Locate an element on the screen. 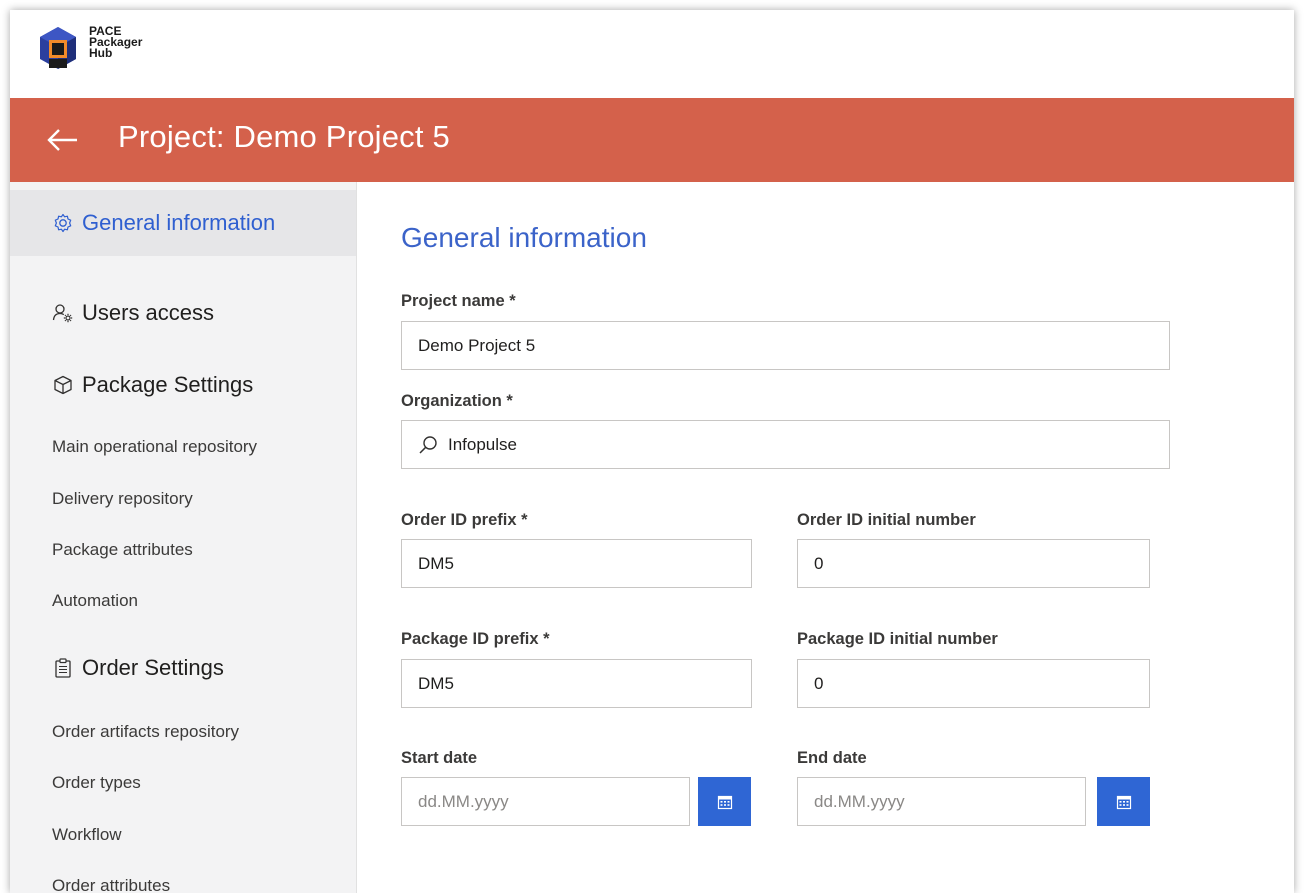 Image resolution: width=1304 pixels, height=893 pixels. arrow-left-icon is located at coordinates (63, 140).